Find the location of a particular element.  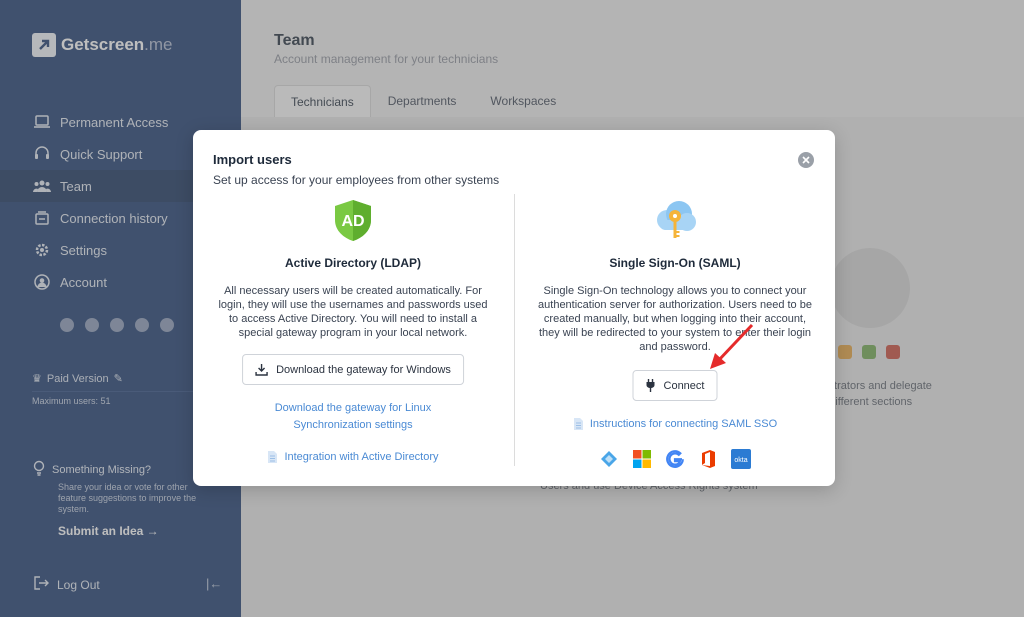

microsoft-icon is located at coordinates (642, 459).